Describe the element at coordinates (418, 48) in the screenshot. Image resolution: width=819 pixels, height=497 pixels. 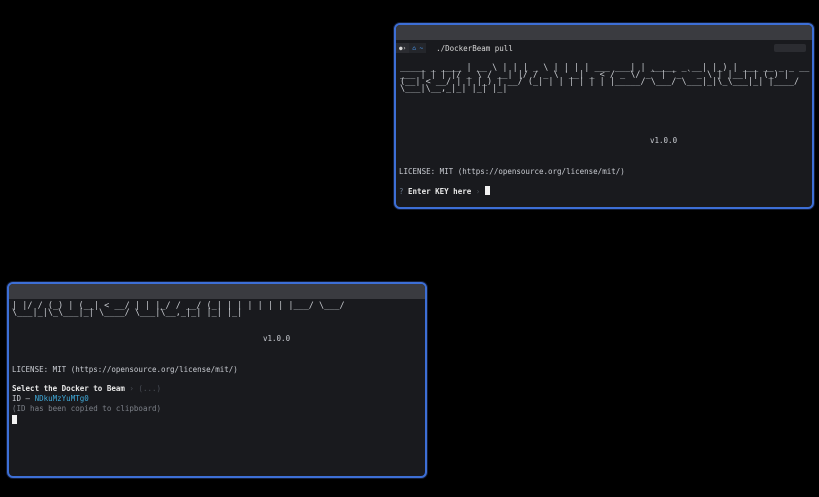
I see `home-icon: ⌂ ~` at that location.